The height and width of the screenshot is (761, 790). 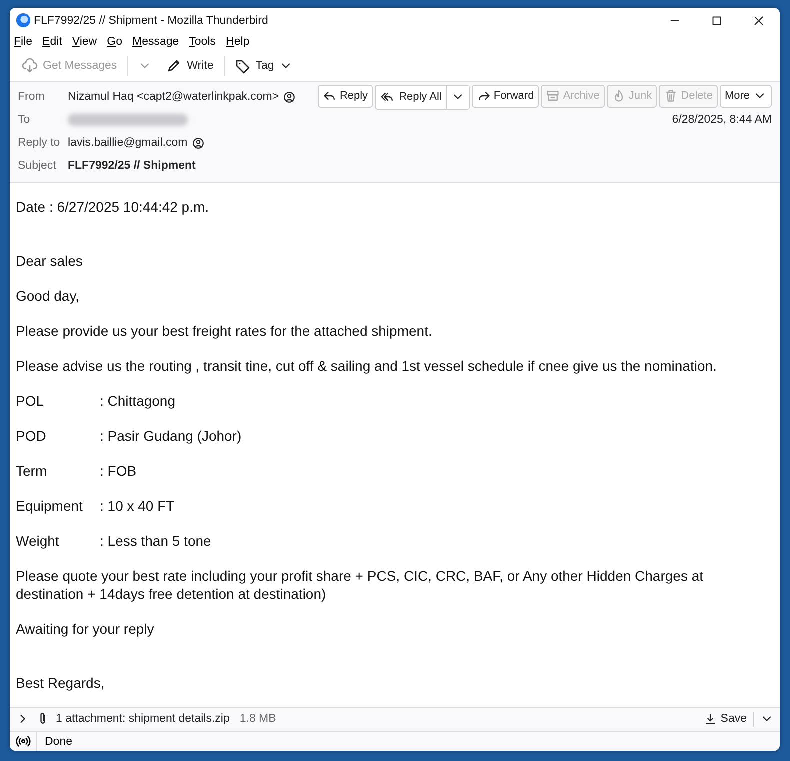 I want to click on message-paragraph: Please provide us your best freight rates for the attached shipment., so click(x=225, y=331).